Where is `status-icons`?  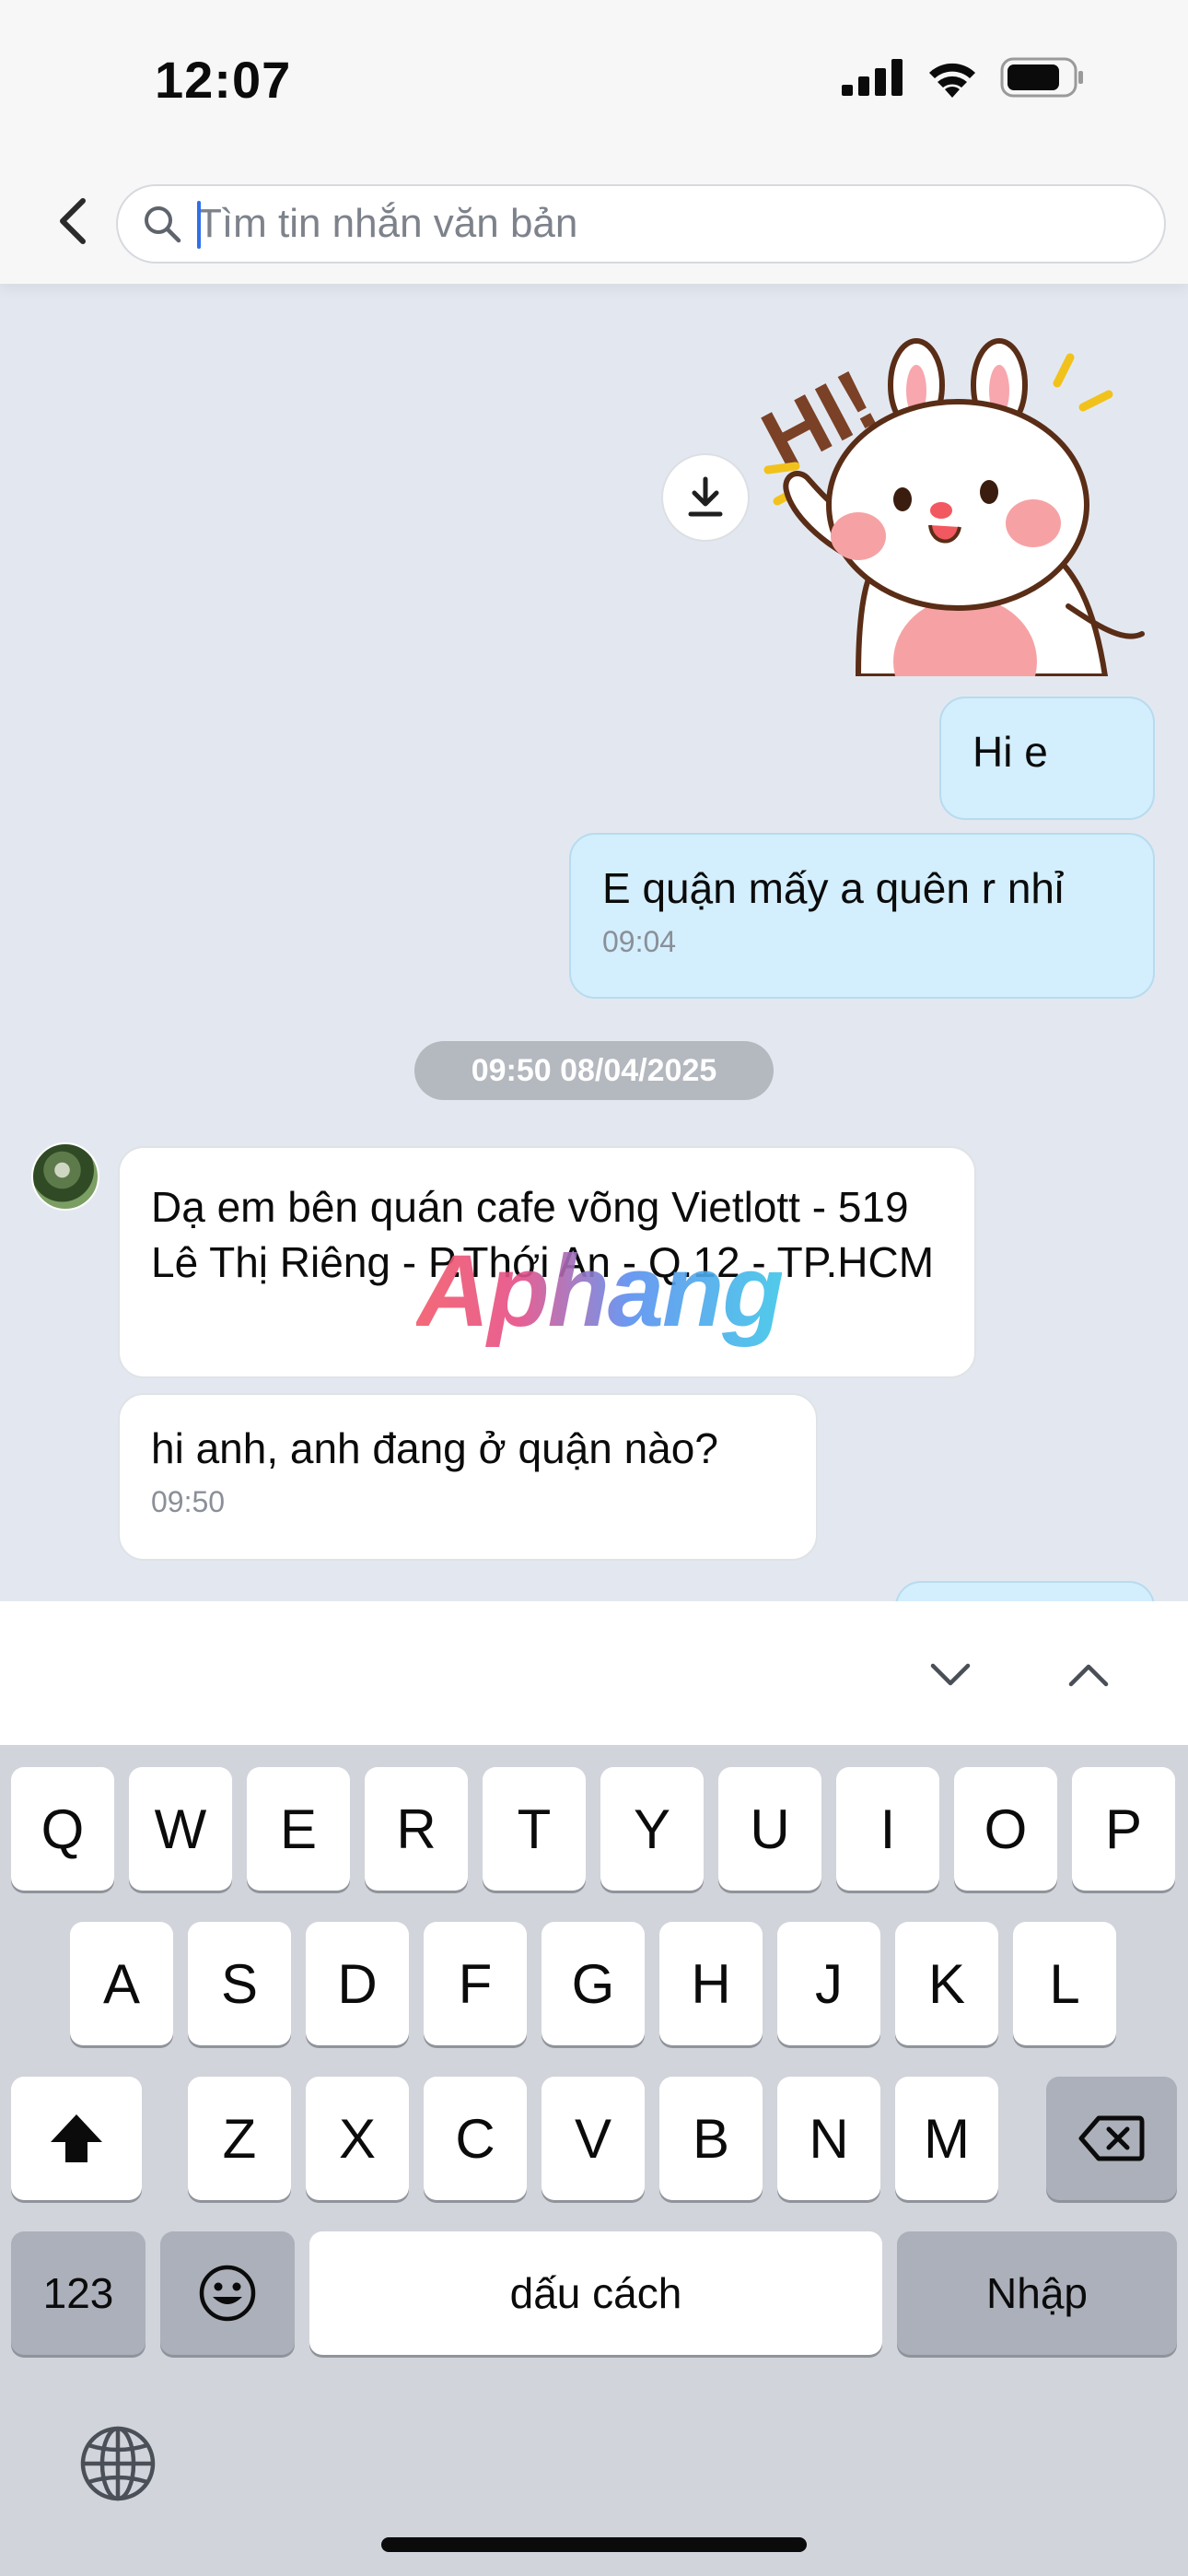
status-icons is located at coordinates (964, 77).